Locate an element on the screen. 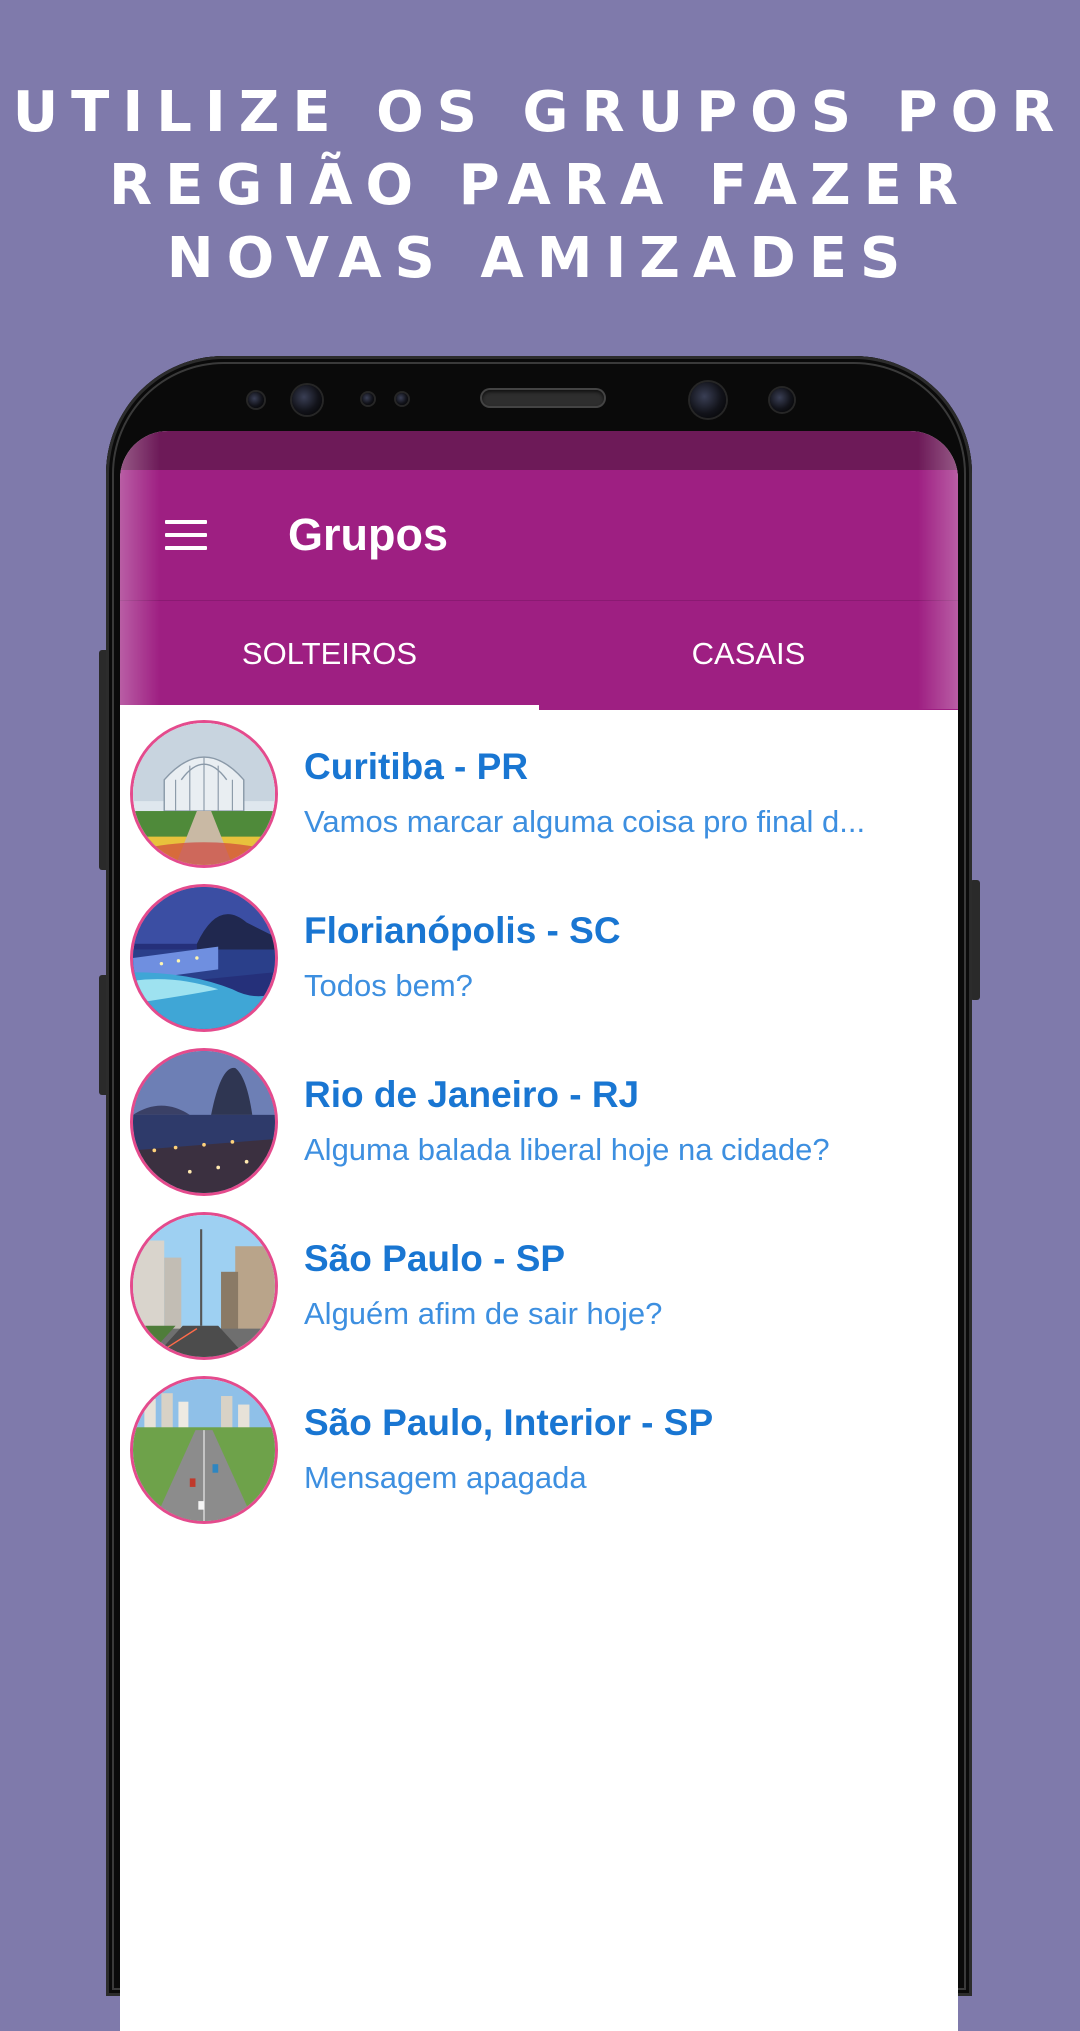 This screenshot has height=2031, width=1080. group-avatar-rio-de-janeiro is located at coordinates (204, 1122).